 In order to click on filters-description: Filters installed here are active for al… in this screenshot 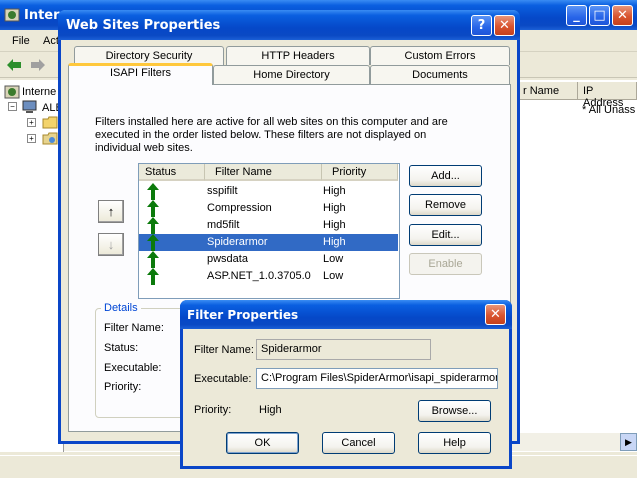, I will do `click(271, 135)`.